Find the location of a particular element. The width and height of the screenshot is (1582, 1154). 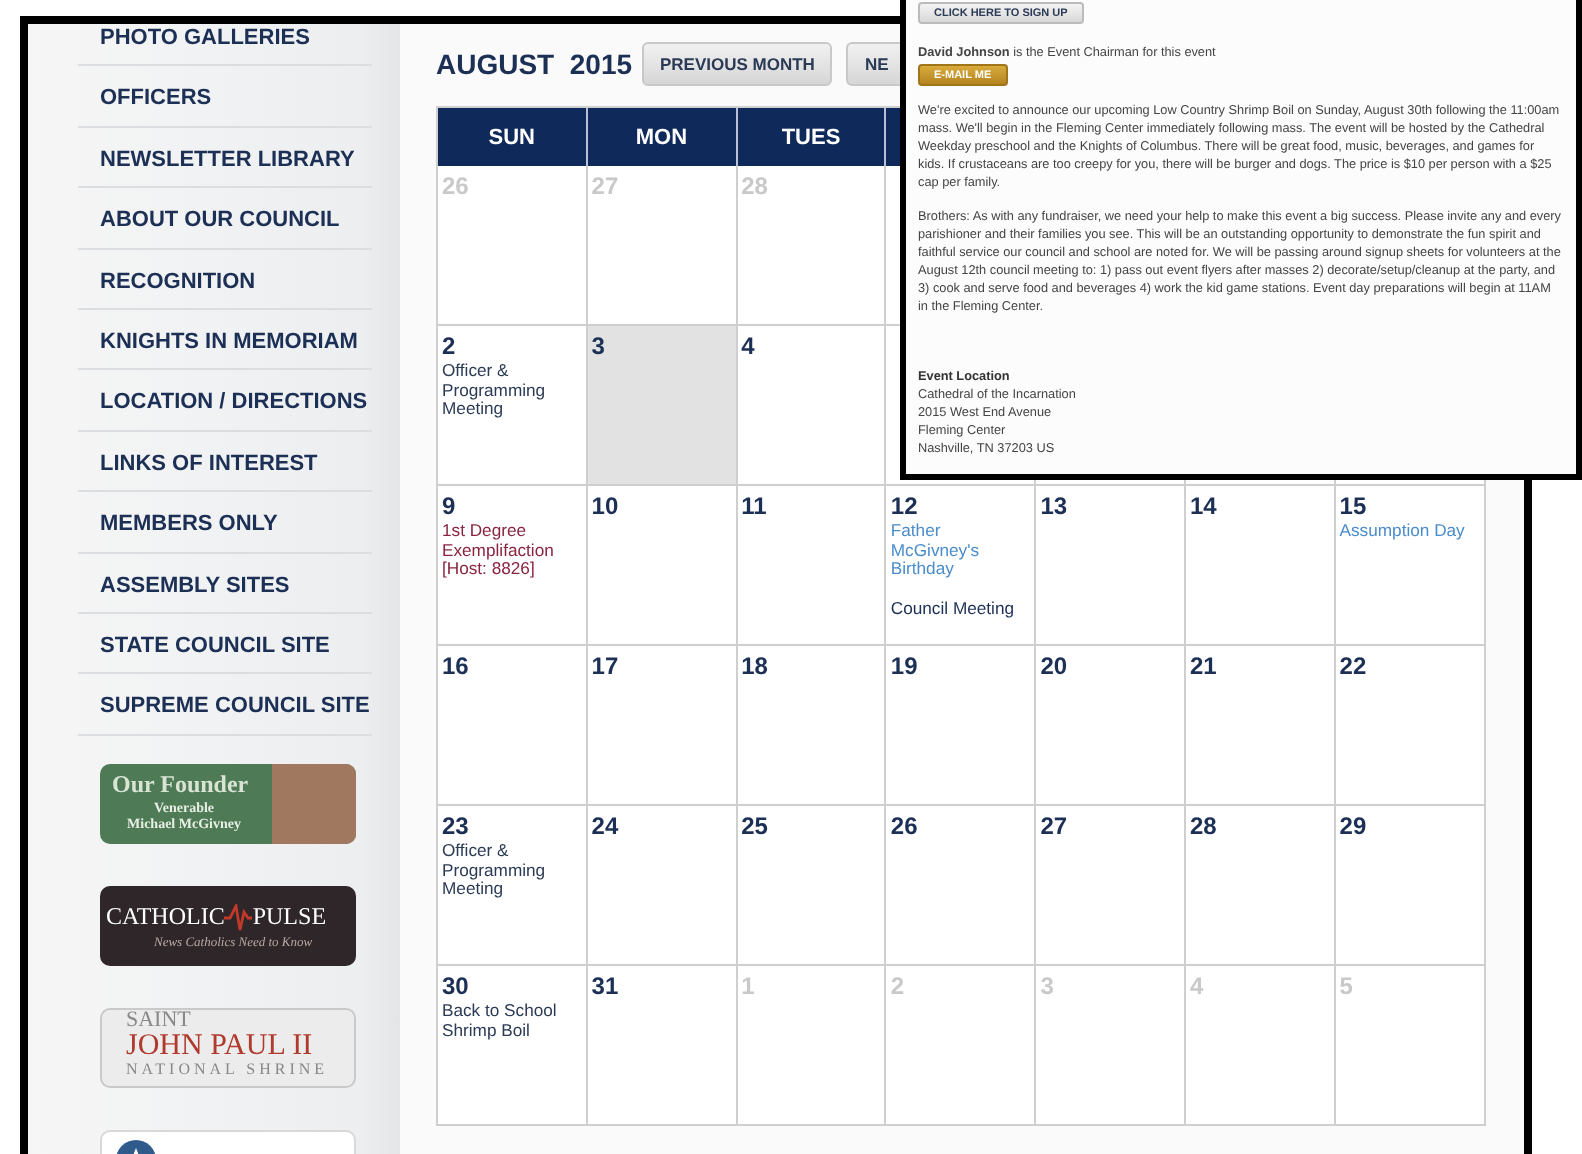

day-number: 29 is located at coordinates (1353, 826).